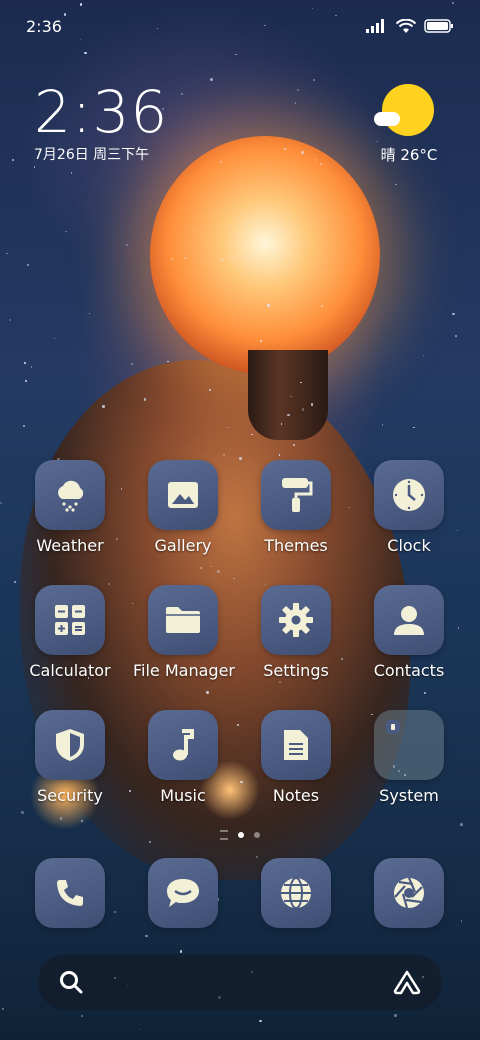 This screenshot has height=1040, width=480. What do you see at coordinates (183, 507) in the screenshot?
I see `app-gallery: Gallery` at bounding box center [183, 507].